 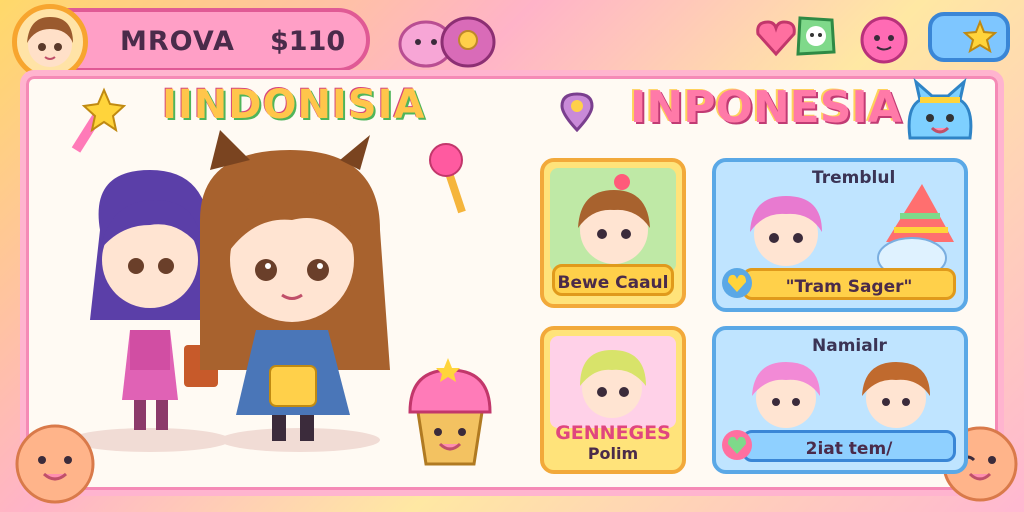 What do you see at coordinates (884, 40) in the screenshot?
I see `pink-blob-icon` at bounding box center [884, 40].